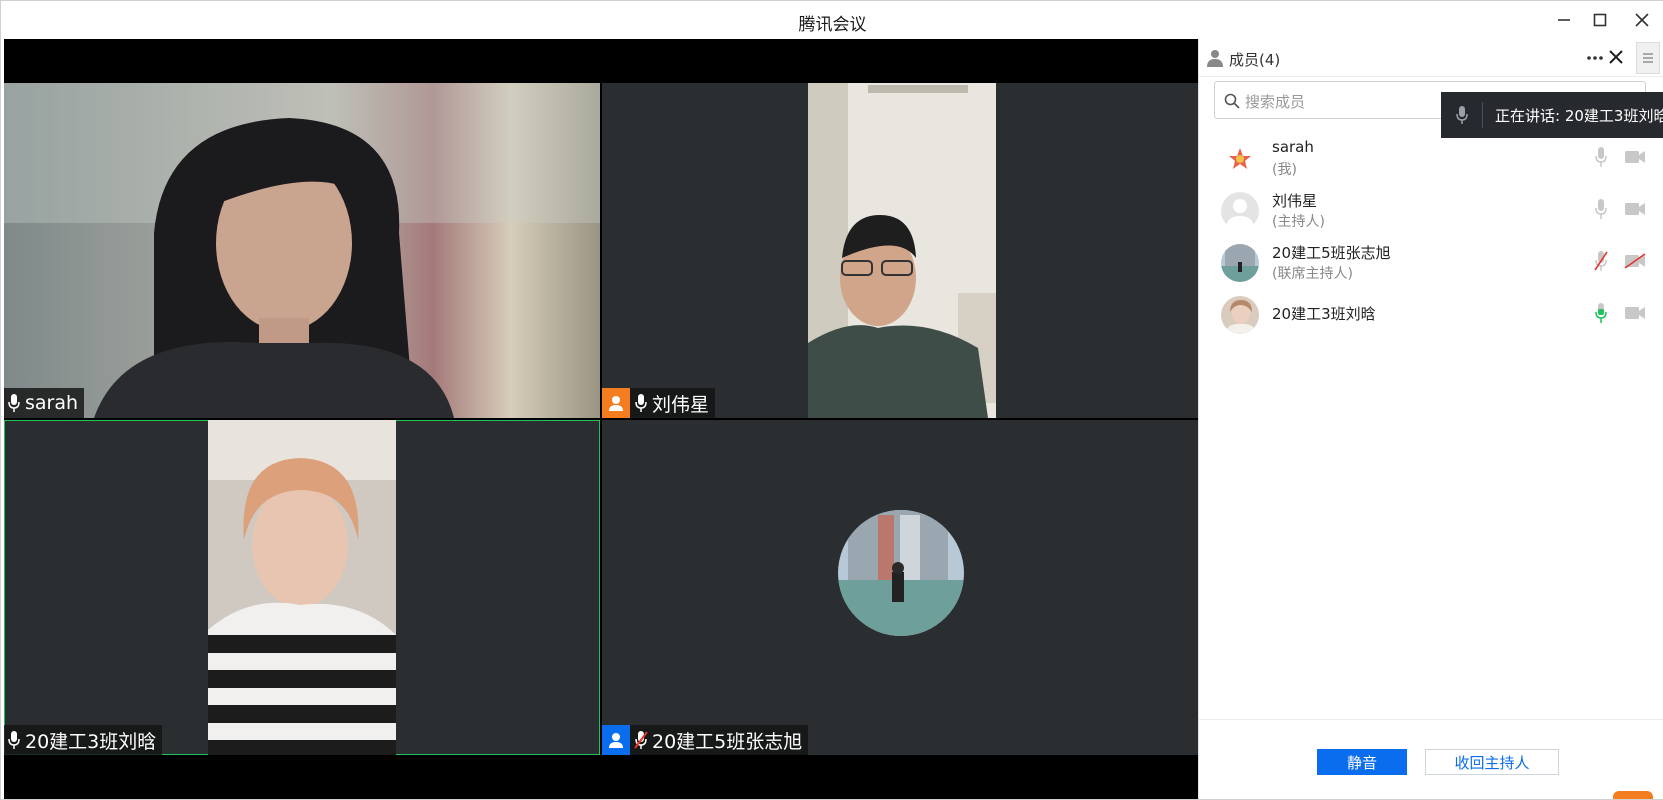  I want to click on member-row: 20建工3班刘晗, so click(1431, 315).